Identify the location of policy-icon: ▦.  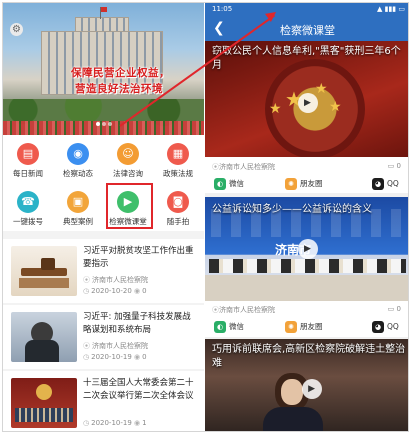
(178, 154).